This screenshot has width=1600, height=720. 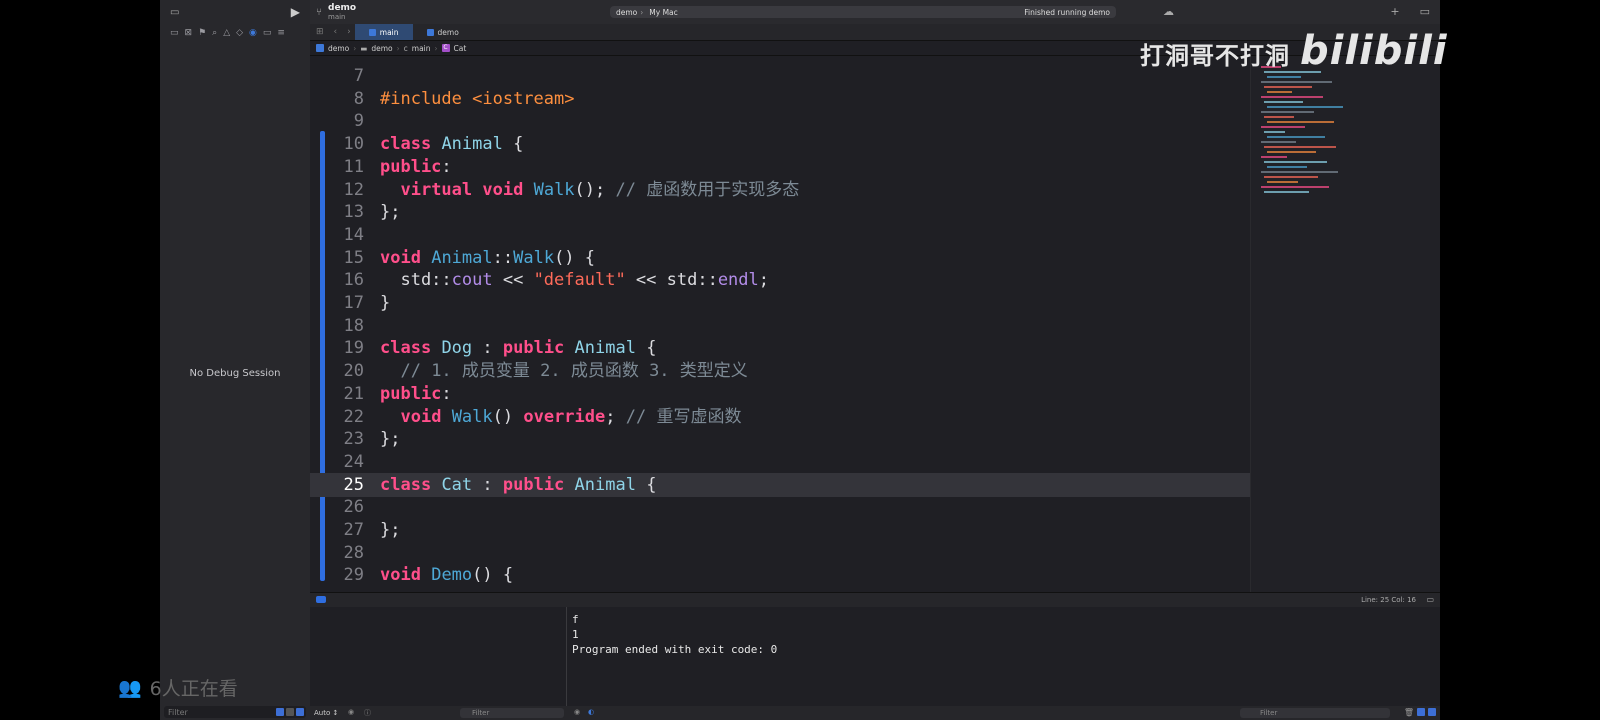 I want to click on scheme-target: demo, so click(x=626, y=12).